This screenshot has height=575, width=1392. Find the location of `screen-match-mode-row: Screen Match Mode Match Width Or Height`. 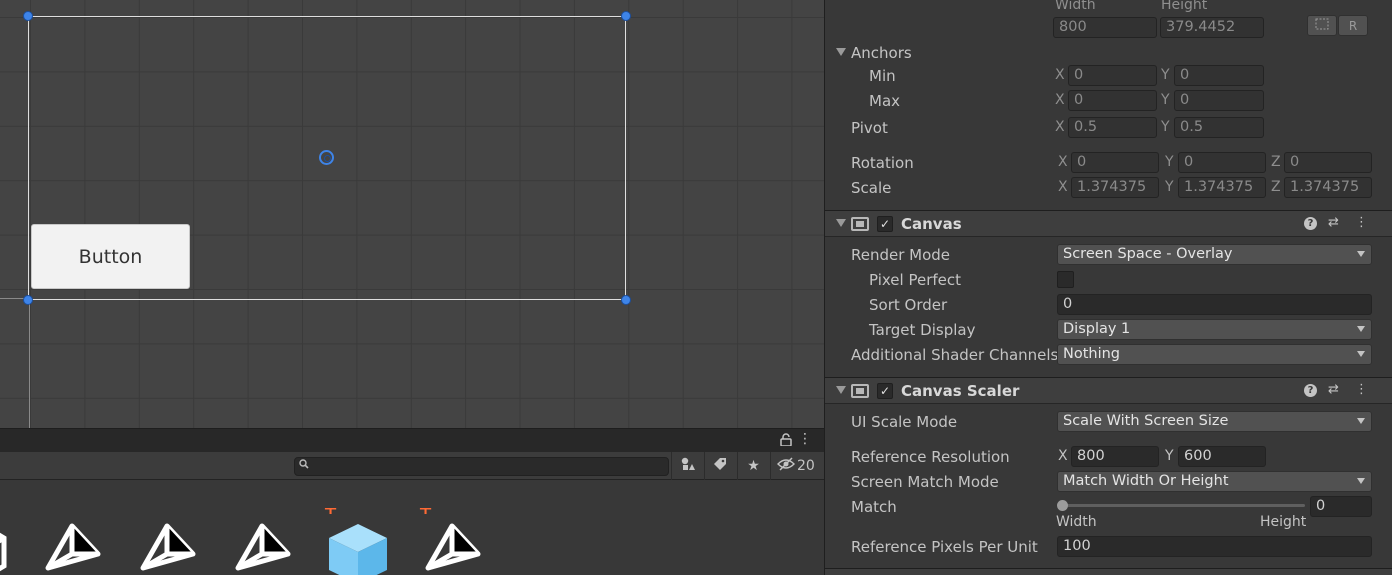

screen-match-mode-row: Screen Match Mode Match Width Or Height is located at coordinates (1108, 482).